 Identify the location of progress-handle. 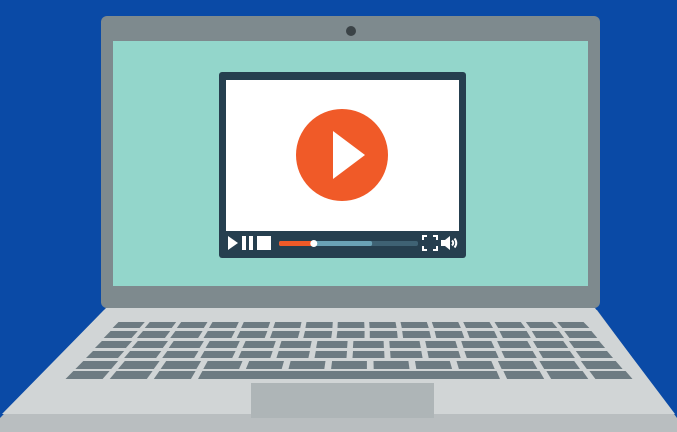
(314, 243).